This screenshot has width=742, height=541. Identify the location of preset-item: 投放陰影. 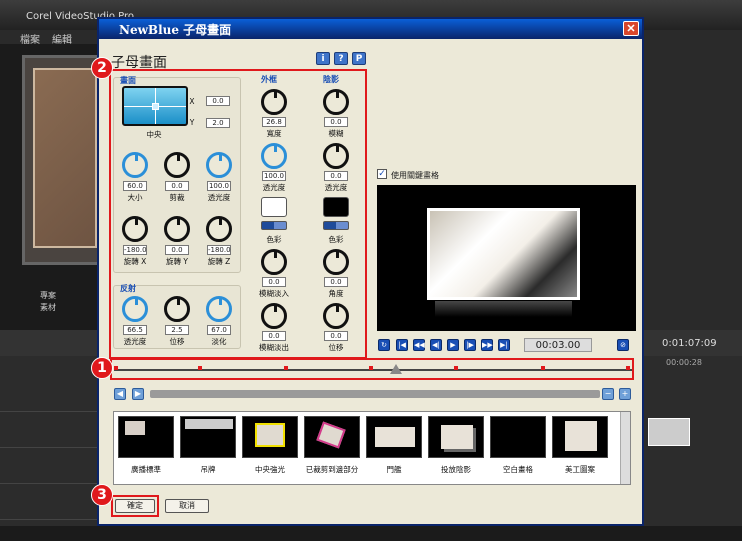
(456, 449).